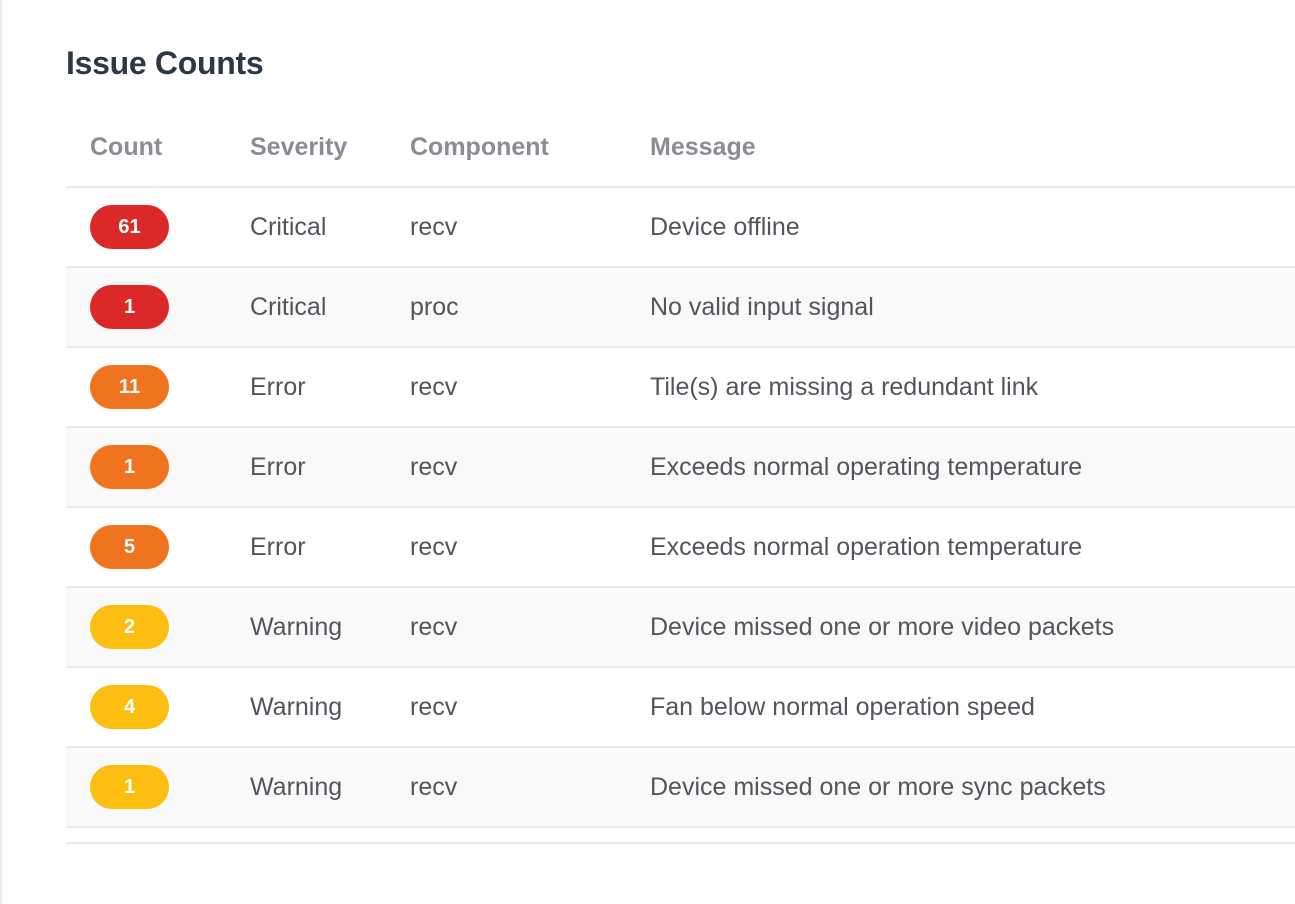 The image size is (1295, 904). I want to click on count-cell: 11, so click(146, 387).